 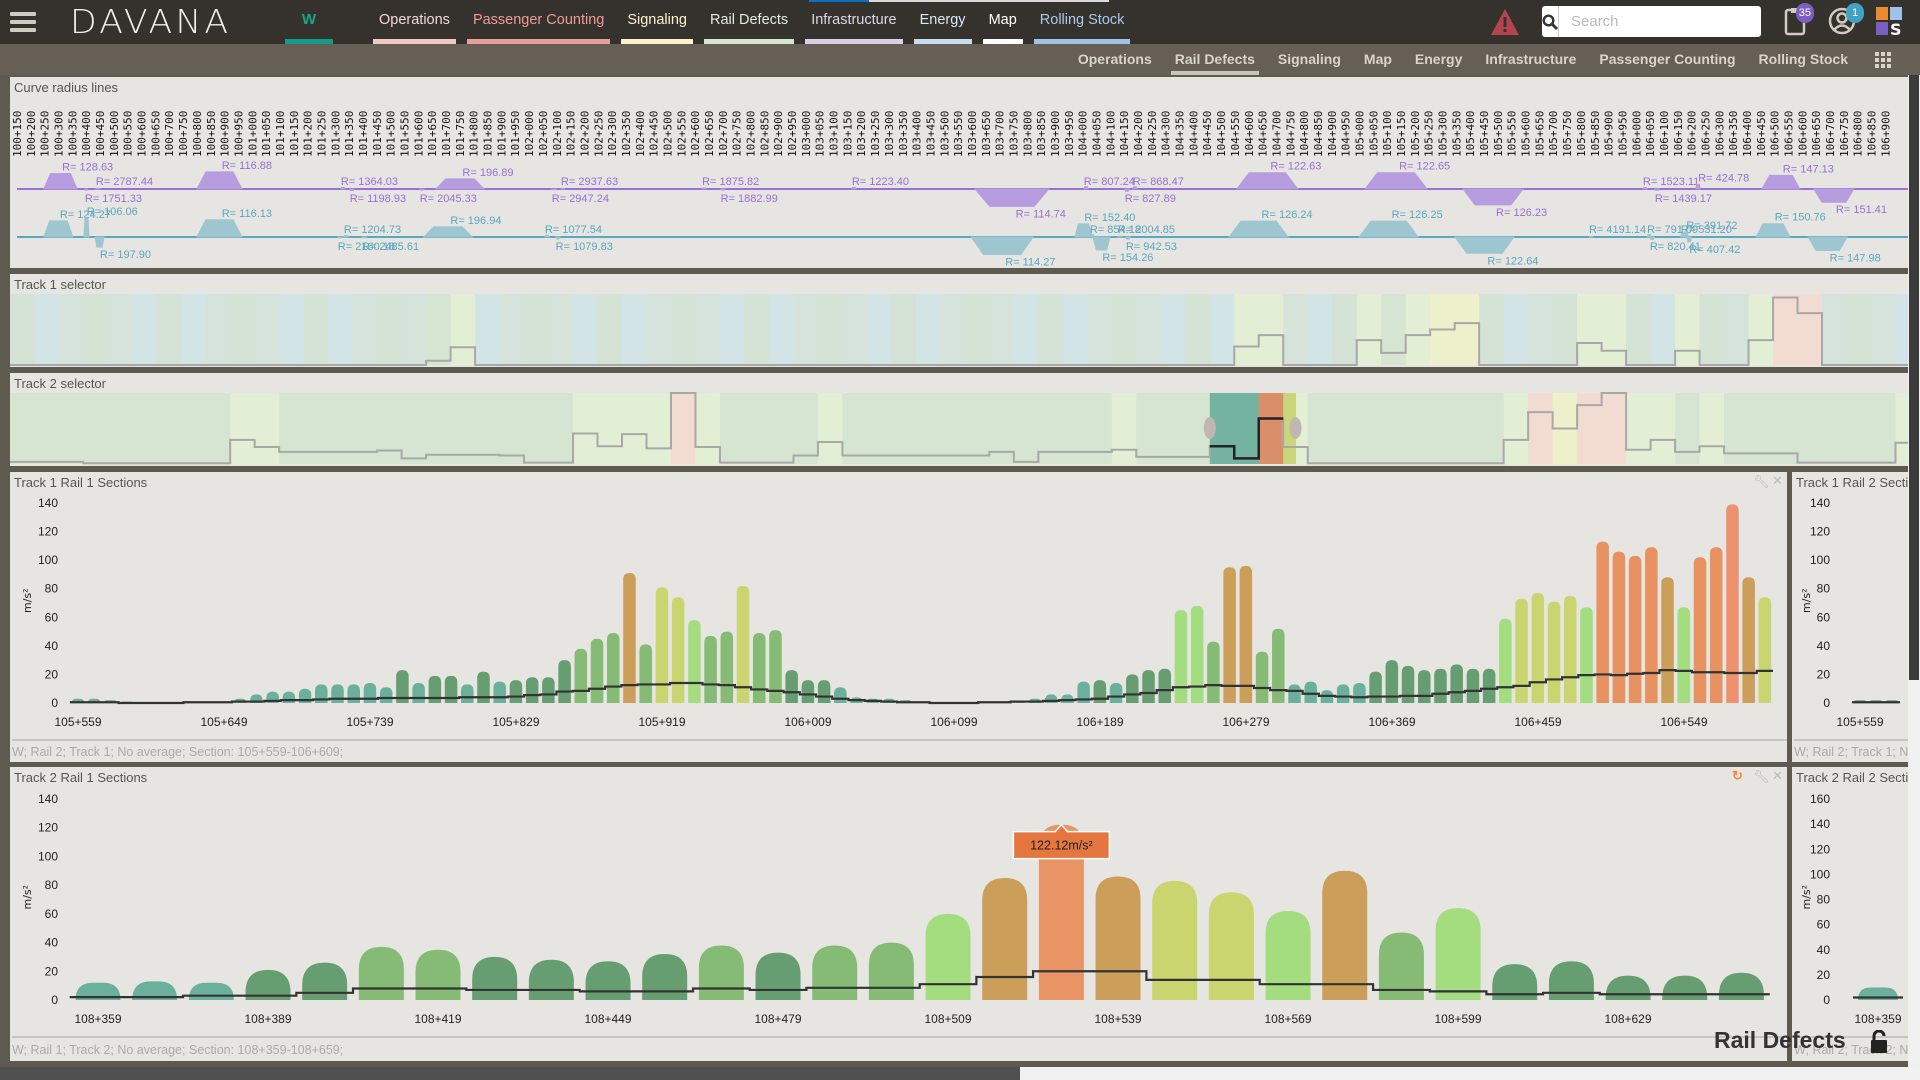 I want to click on user-button: 1, so click(x=1846, y=22).